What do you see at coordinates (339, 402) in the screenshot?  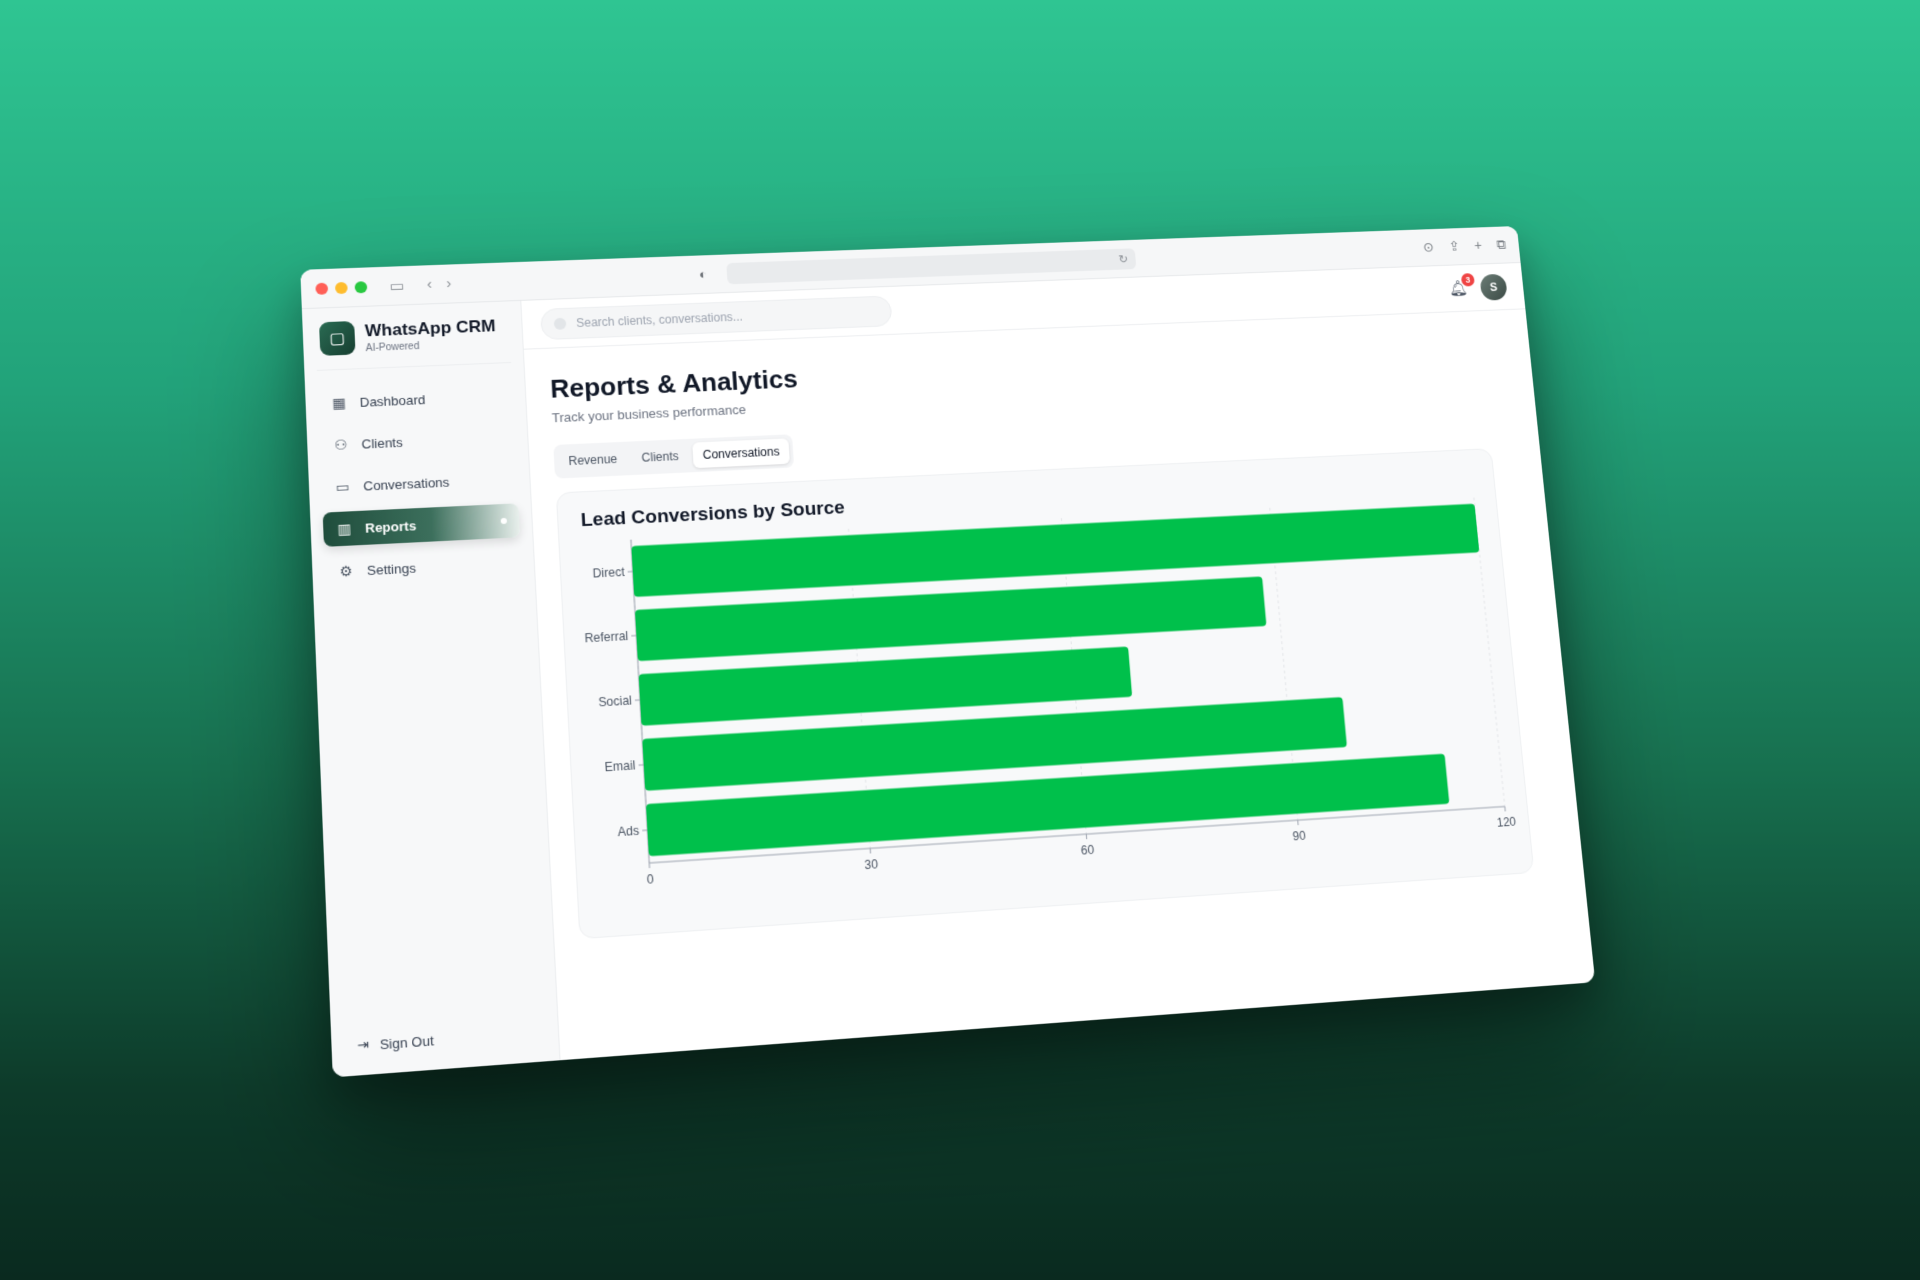 I see `dashboard-icon: ▦` at bounding box center [339, 402].